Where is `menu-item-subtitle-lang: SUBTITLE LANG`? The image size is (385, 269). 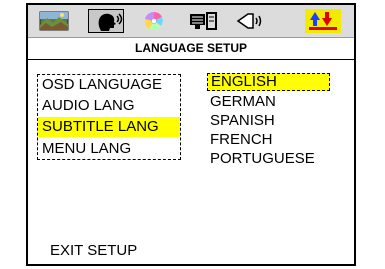 menu-item-subtitle-lang: SUBTITLE LANG is located at coordinates (109, 127).